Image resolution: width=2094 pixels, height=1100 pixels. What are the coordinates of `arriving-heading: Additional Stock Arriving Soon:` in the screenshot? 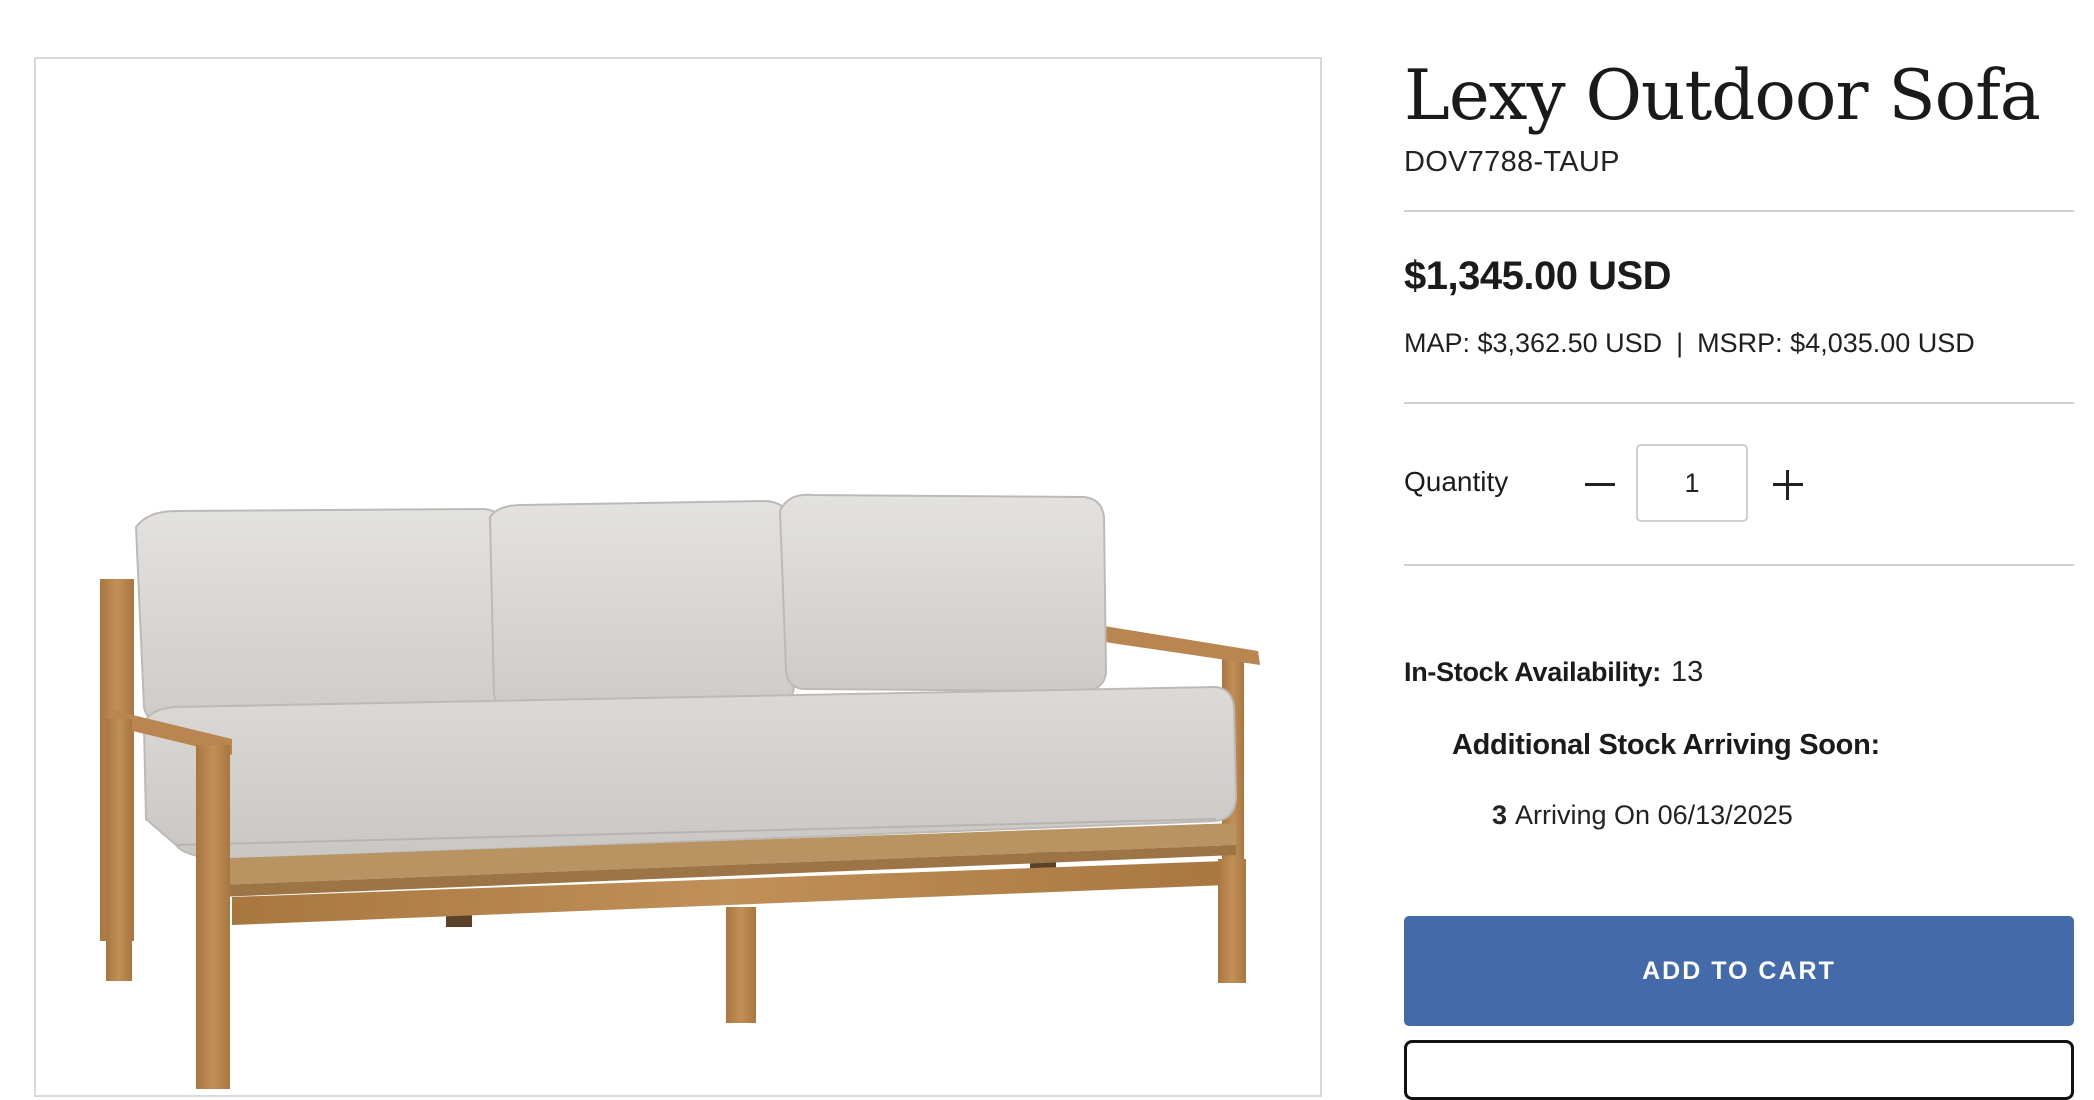 It's located at (1666, 745).